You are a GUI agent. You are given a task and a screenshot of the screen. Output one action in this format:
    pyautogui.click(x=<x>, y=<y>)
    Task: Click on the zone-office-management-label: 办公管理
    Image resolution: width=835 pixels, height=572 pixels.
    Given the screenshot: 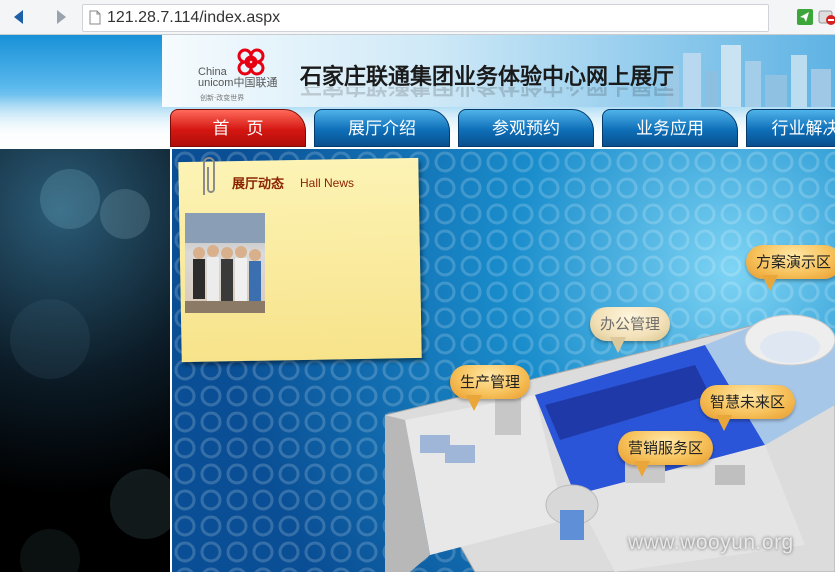 What is the action you would take?
    pyautogui.click(x=630, y=324)
    